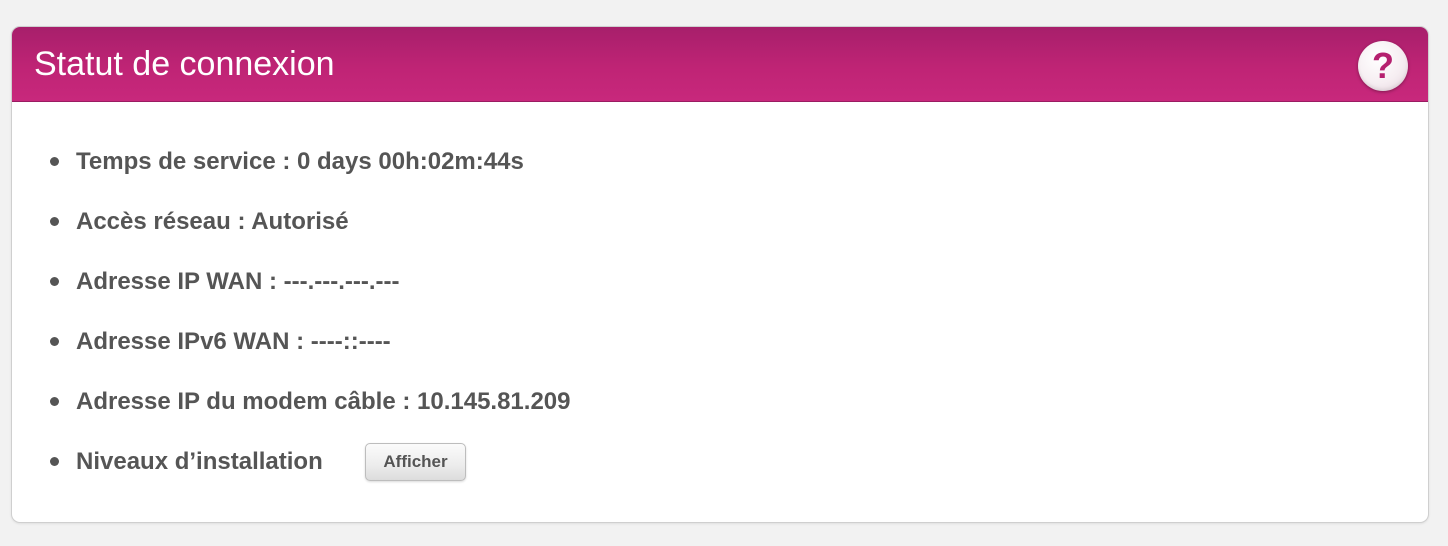  I want to click on help-icon: ?, so click(1383, 65).